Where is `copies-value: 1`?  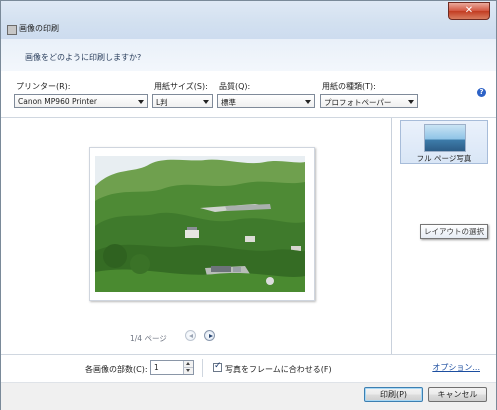 copies-value: 1 is located at coordinates (156, 367).